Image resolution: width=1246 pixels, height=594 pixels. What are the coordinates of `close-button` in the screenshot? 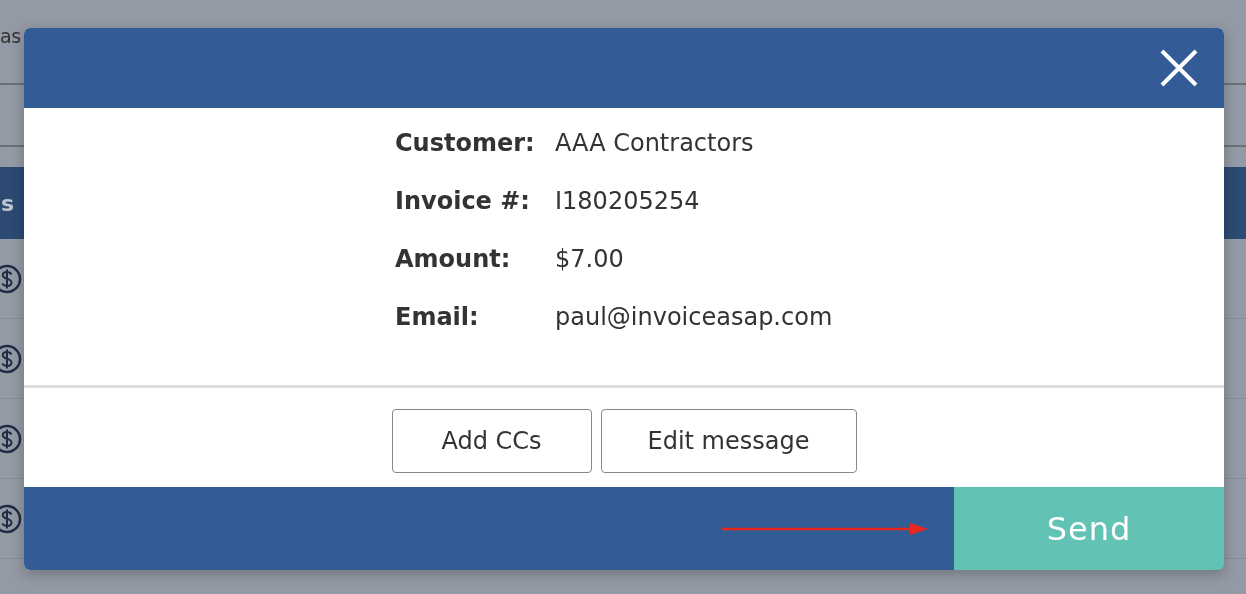 It's located at (1179, 68).